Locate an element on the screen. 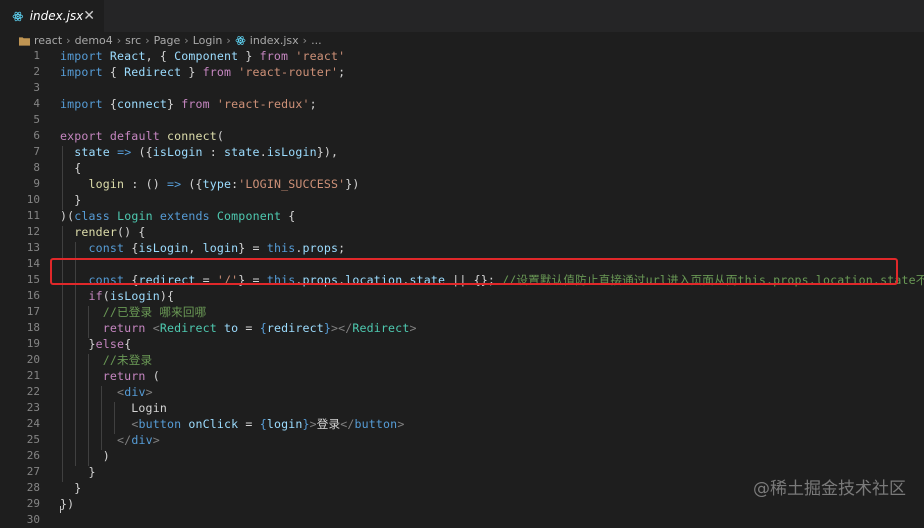 The height and width of the screenshot is (528, 924). breadcrumb-item-demo4: demo4 is located at coordinates (94, 40).